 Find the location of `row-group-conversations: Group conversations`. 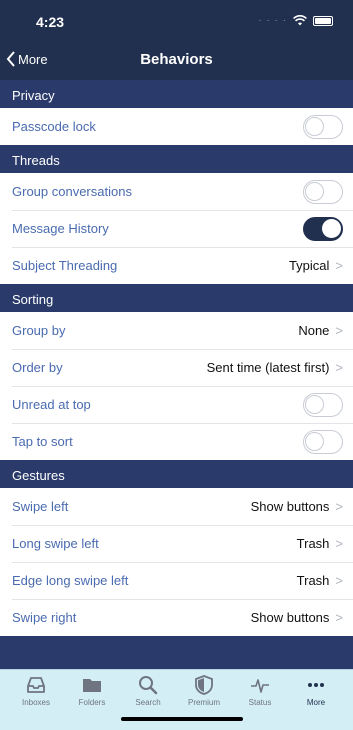

row-group-conversations: Group conversations is located at coordinates (176, 191).